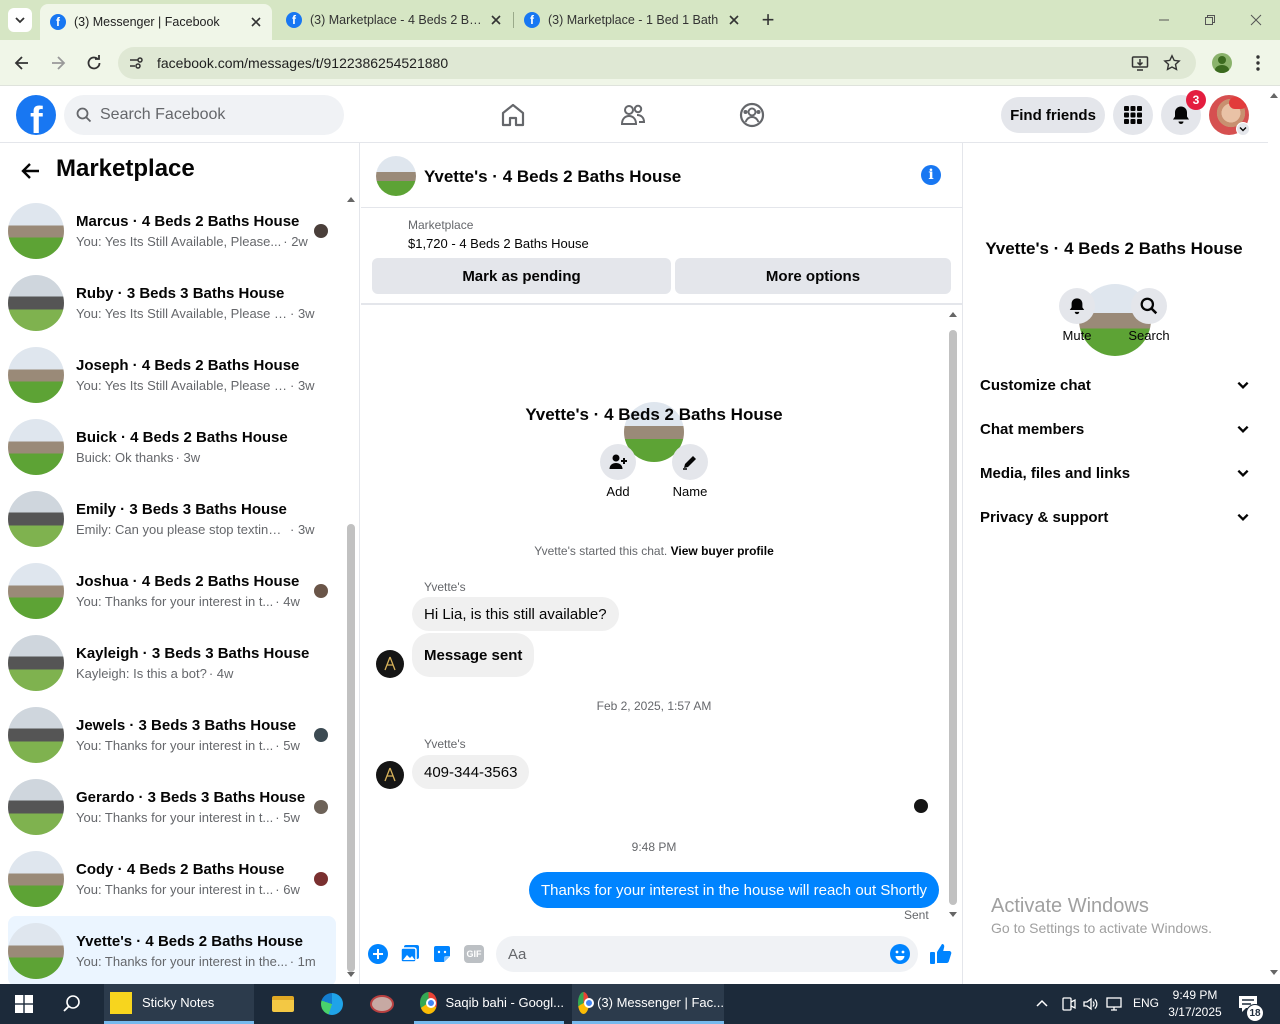 Image resolution: width=1280 pixels, height=1024 pixels. I want to click on clock-time: 9:49 PM, so click(1195, 995).